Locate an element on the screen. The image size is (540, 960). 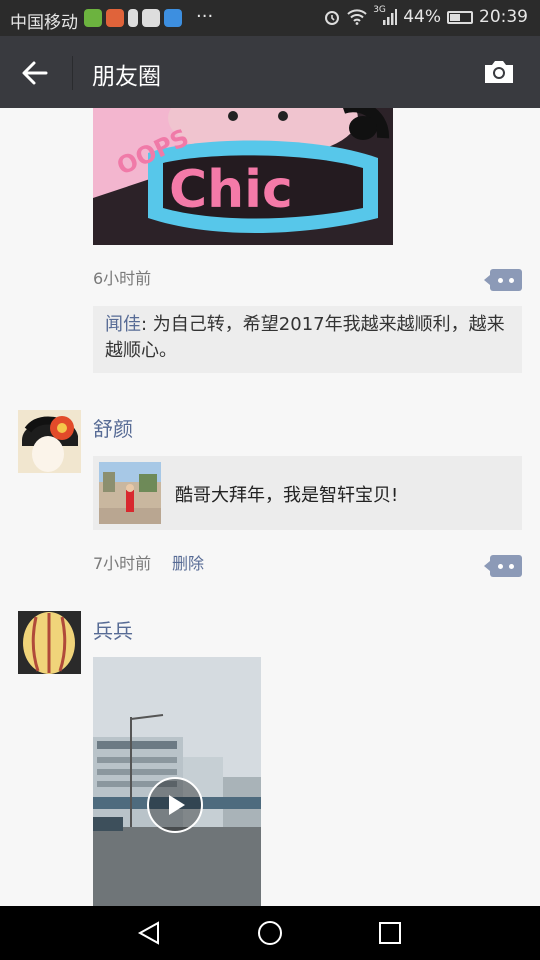
more-notifications-indicator: ··· is located at coordinates (205, 16).